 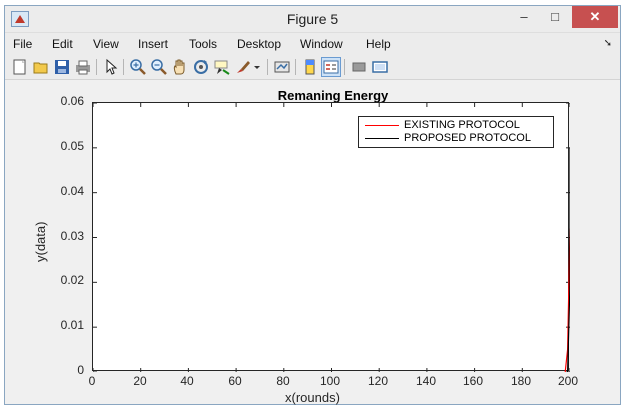 What do you see at coordinates (20, 67) in the screenshot?
I see `new-figure-icon` at bounding box center [20, 67].